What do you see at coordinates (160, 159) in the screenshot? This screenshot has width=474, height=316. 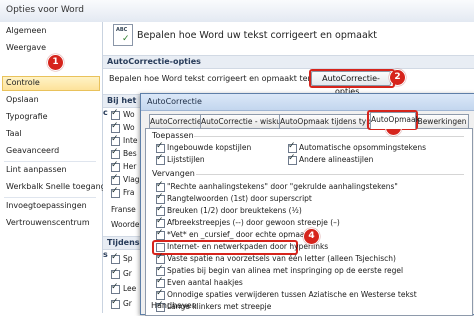 I see `checkbox-lijststijlen` at bounding box center [160, 159].